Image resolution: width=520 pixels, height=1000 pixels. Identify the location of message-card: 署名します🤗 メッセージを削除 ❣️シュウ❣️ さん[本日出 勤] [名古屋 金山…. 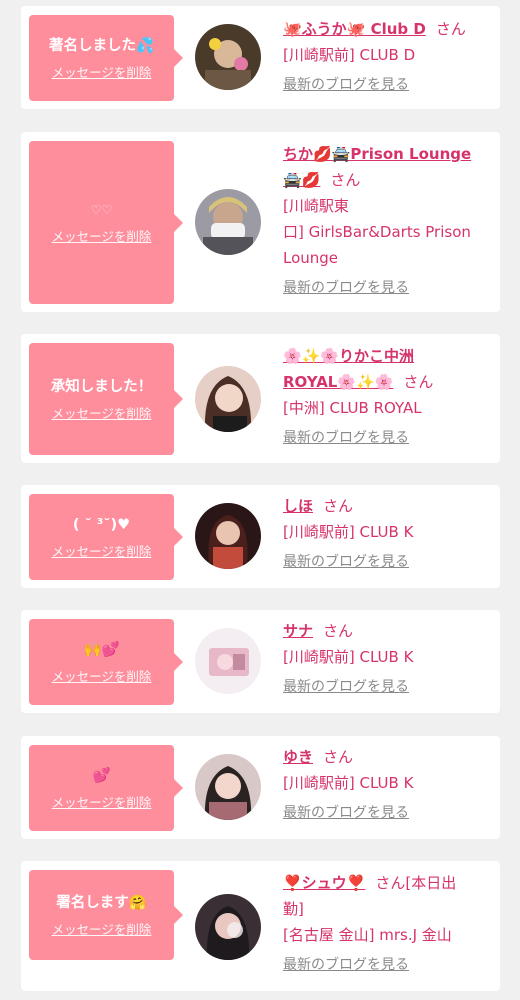
(260, 926).